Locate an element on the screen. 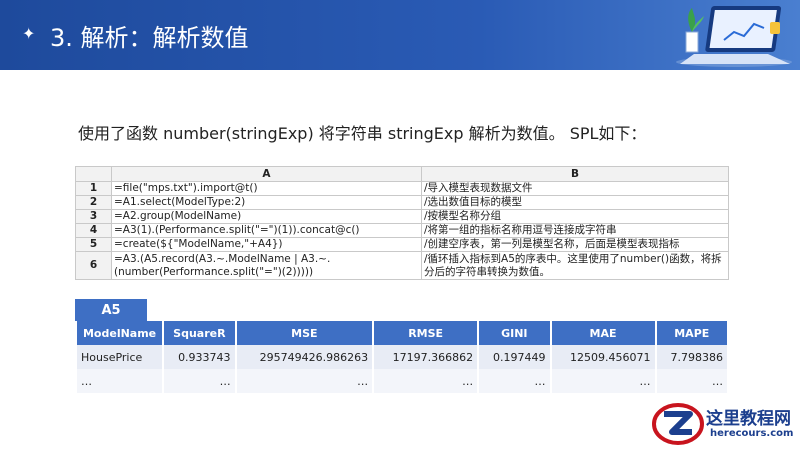  result-label: A5 is located at coordinates (111, 310).